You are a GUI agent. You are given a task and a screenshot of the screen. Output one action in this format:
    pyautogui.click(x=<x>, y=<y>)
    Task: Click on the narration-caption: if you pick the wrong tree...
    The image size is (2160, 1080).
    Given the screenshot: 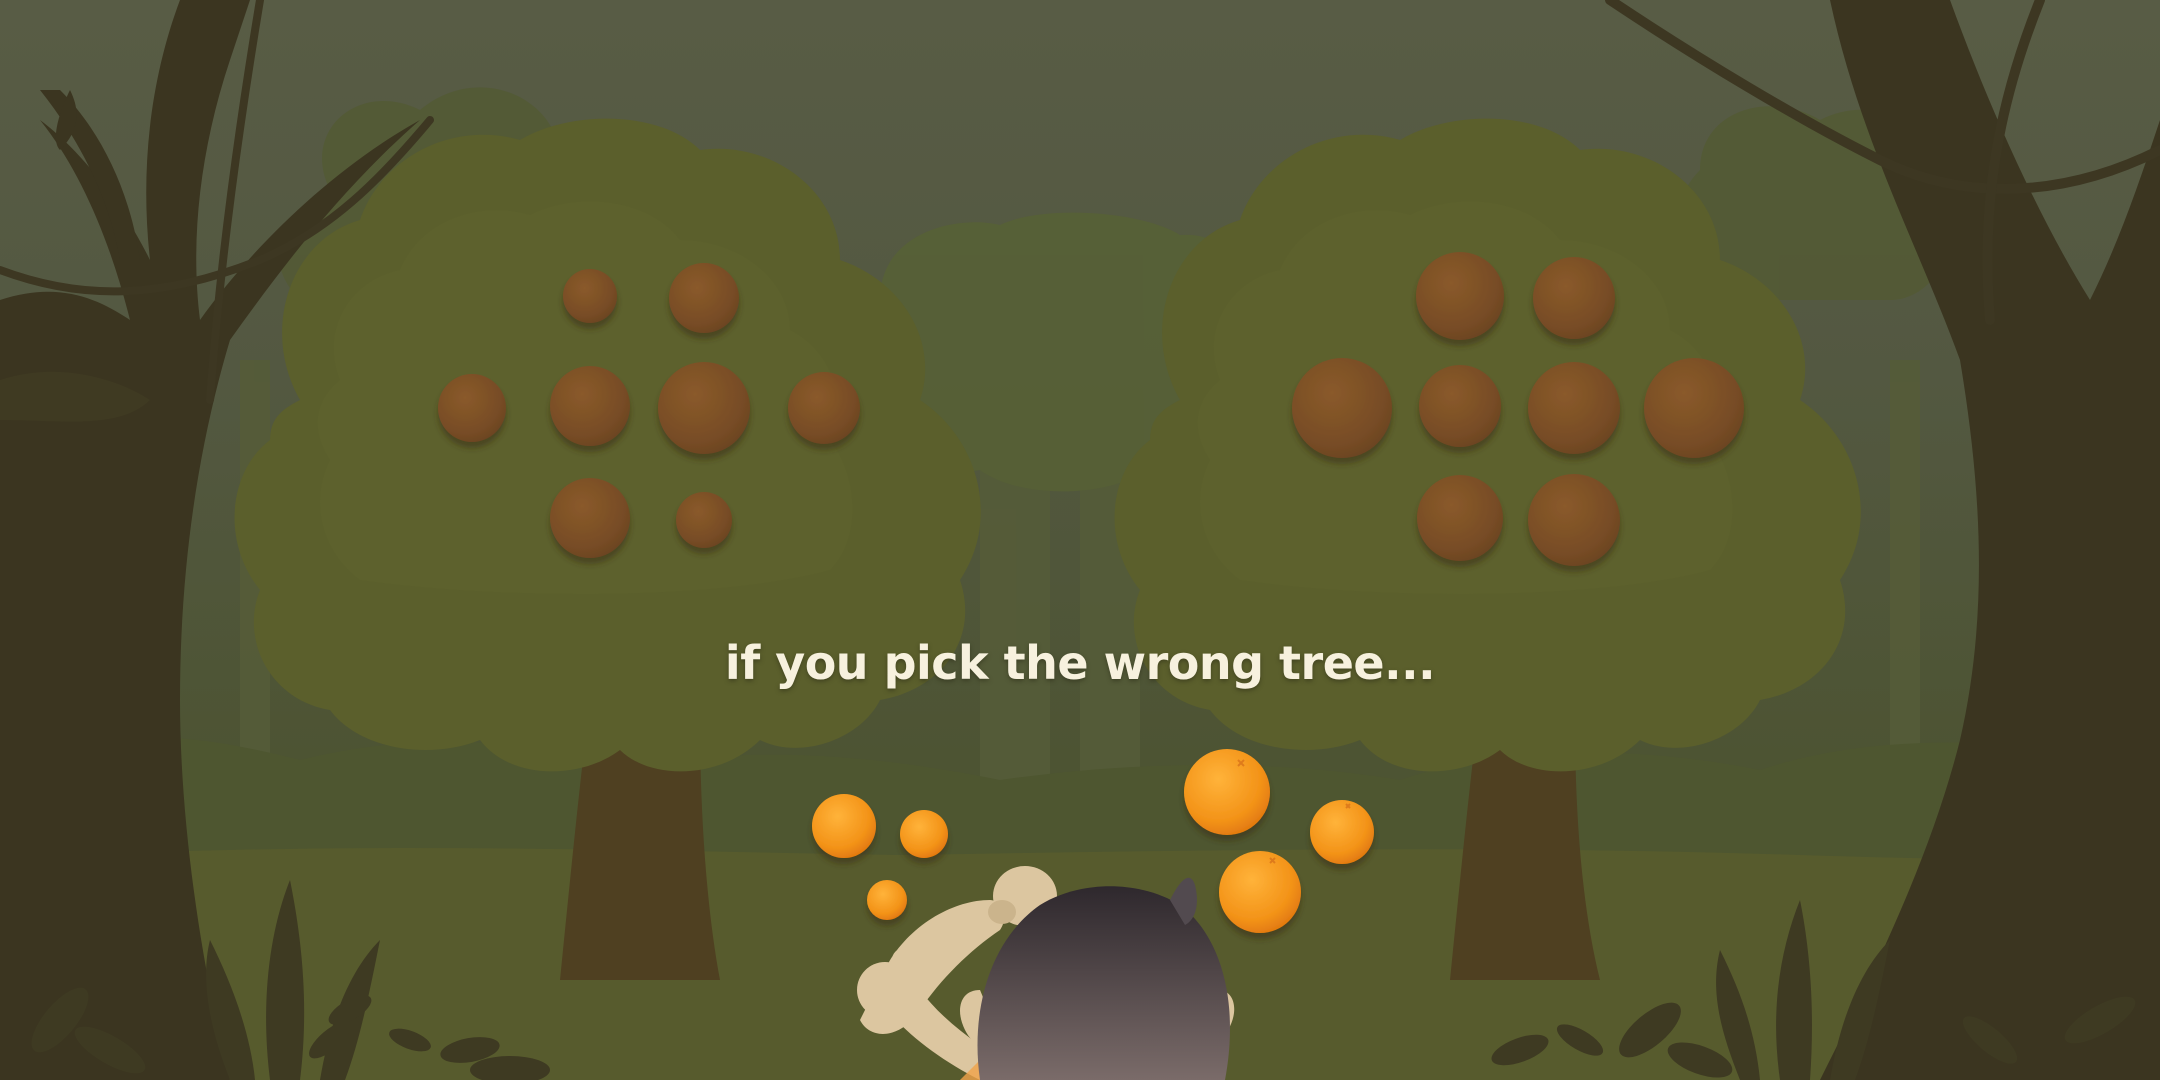 What is the action you would take?
    pyautogui.click(x=1080, y=663)
    